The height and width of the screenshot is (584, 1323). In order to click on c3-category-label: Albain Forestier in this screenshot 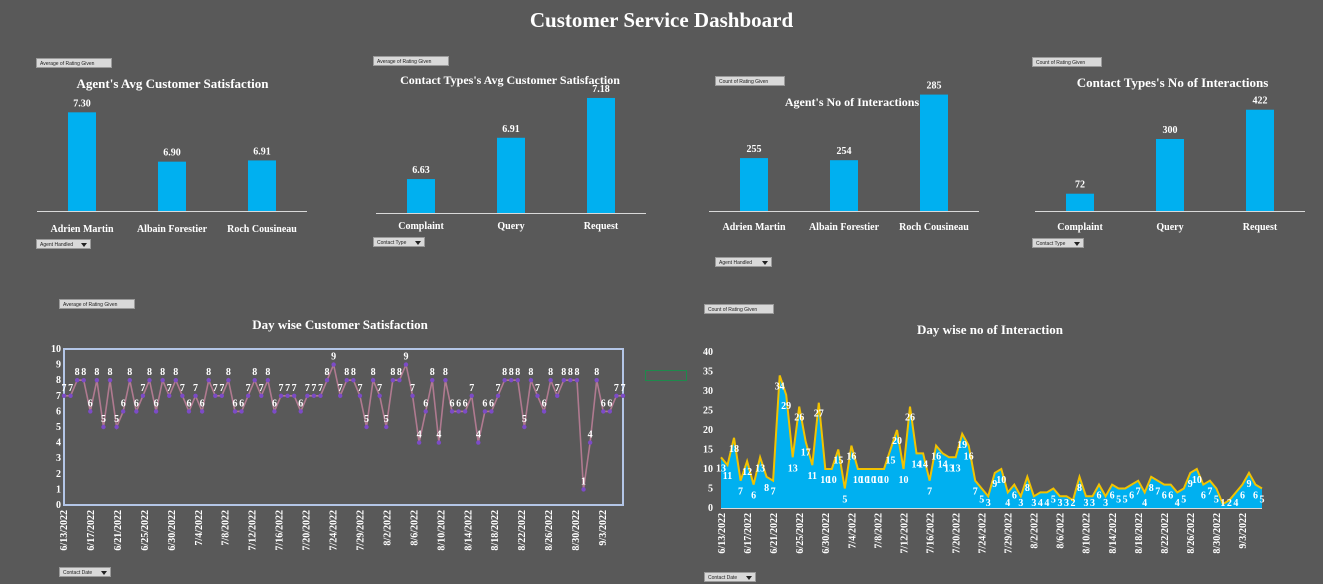, I will do `click(844, 227)`.